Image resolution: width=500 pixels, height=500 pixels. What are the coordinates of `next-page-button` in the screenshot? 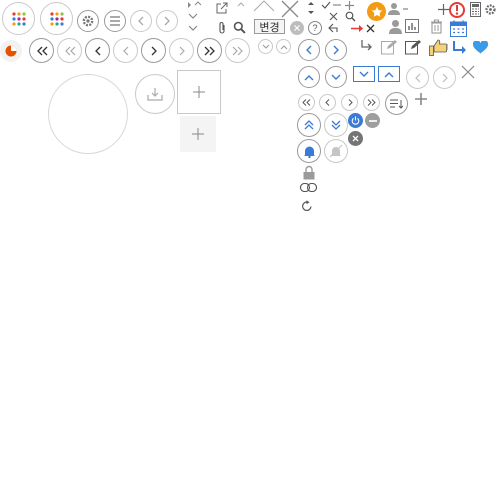 It's located at (153, 50).